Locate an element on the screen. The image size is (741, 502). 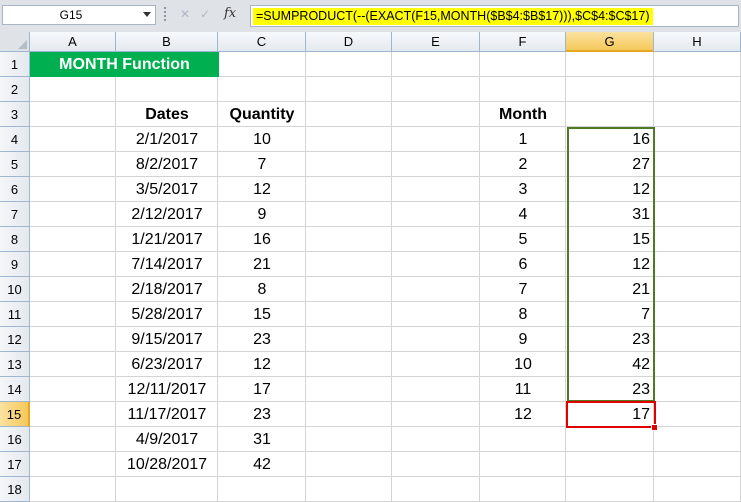
row-header-12: 12 is located at coordinates (15, 339).